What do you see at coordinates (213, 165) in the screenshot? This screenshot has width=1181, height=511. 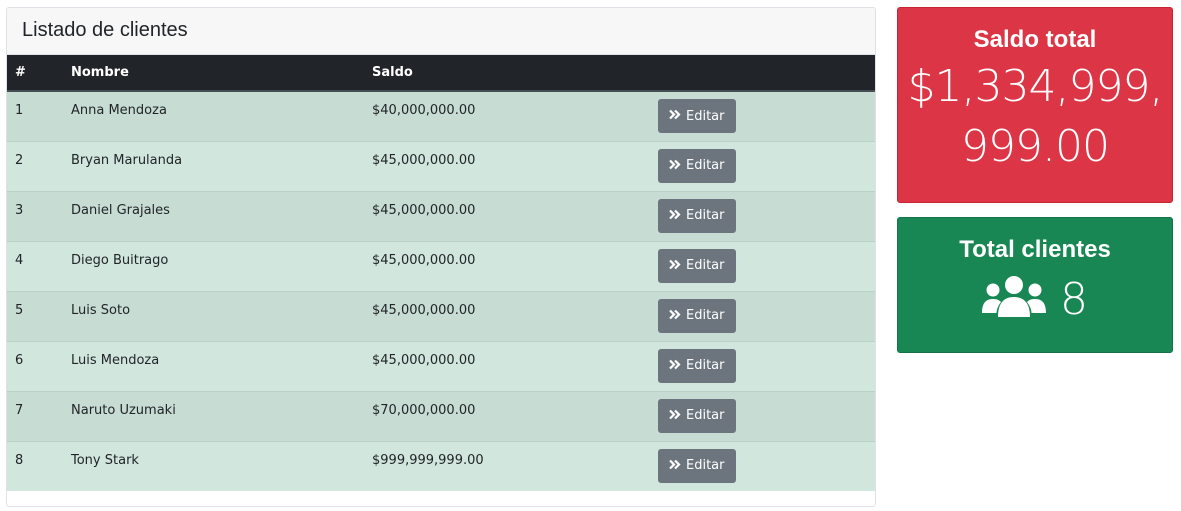 I see `row-client-name: Bryan Marulanda` at bounding box center [213, 165].